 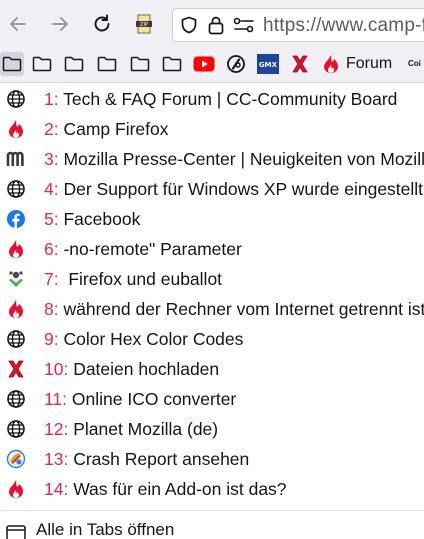 I want to click on menu-item-13: 13: Crash Report ansehen, so click(x=212, y=458).